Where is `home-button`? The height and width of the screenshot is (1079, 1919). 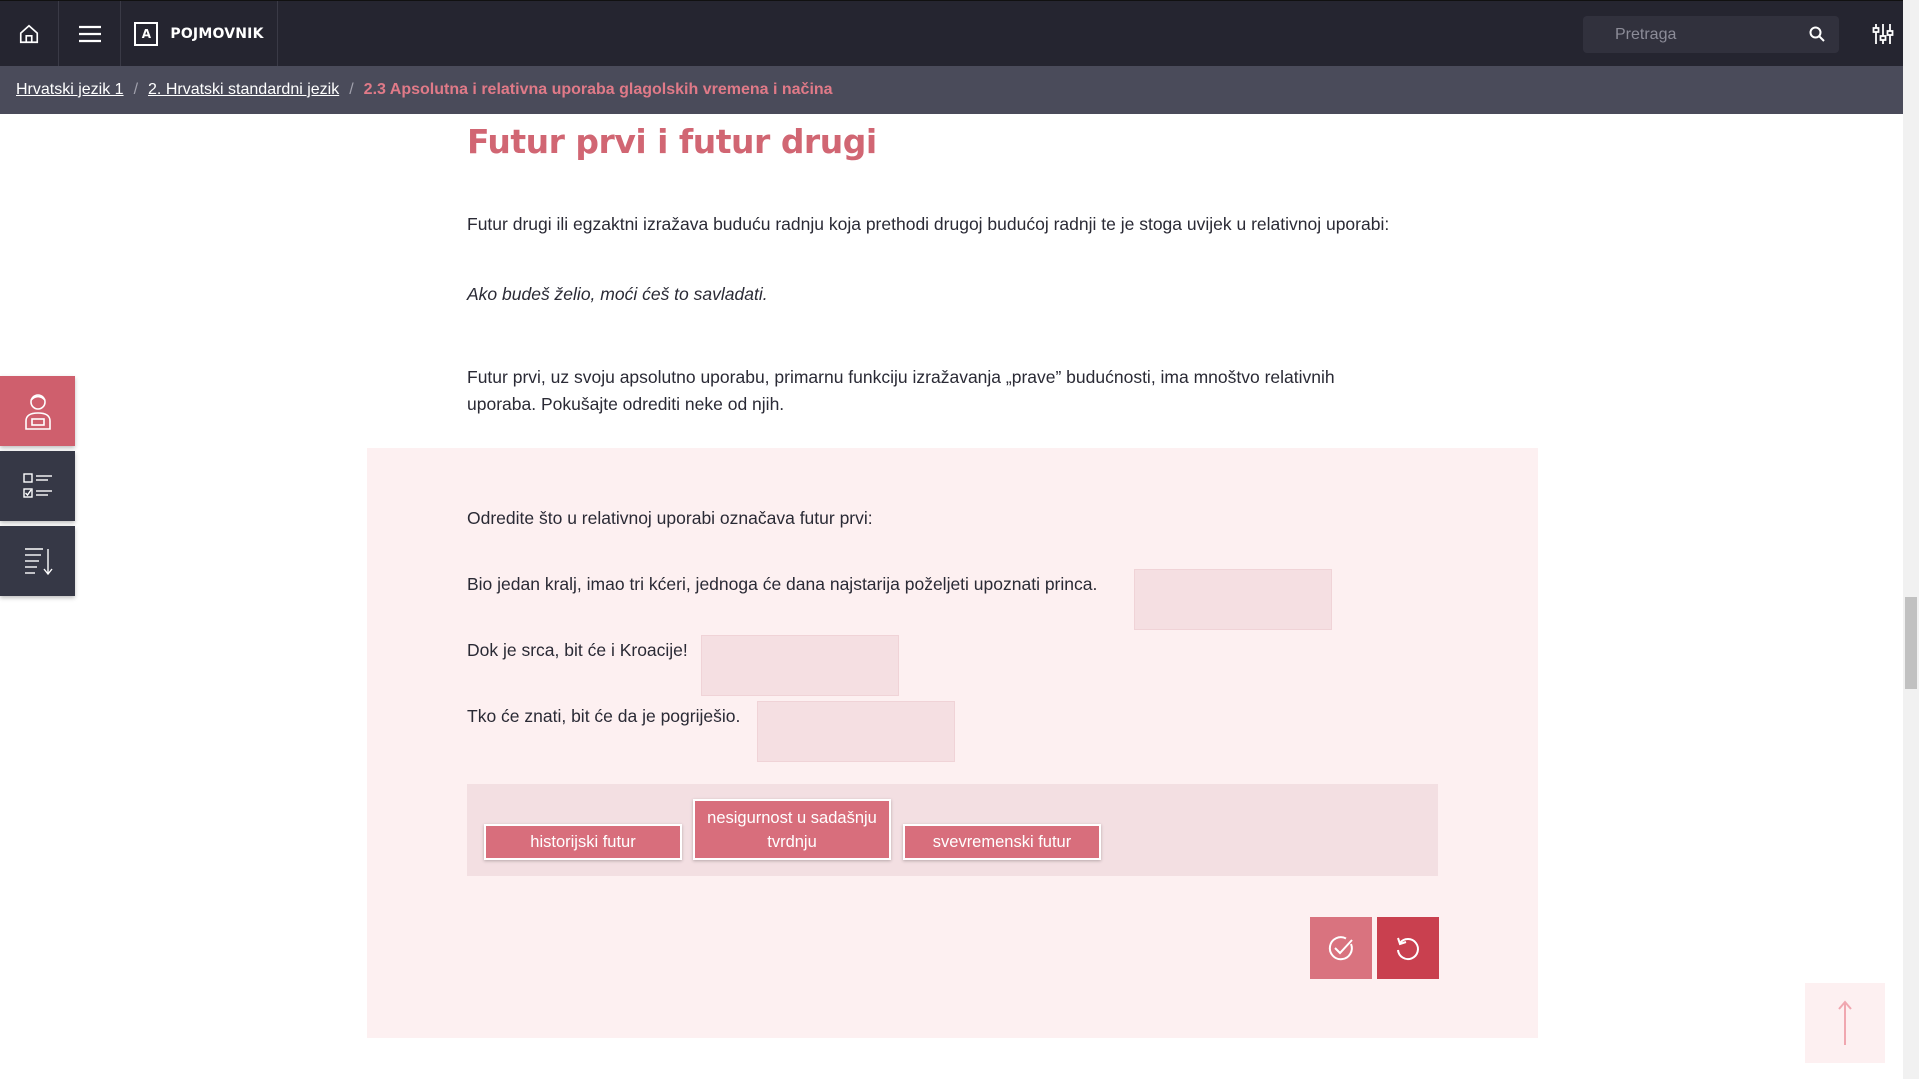
home-button is located at coordinates (29, 34).